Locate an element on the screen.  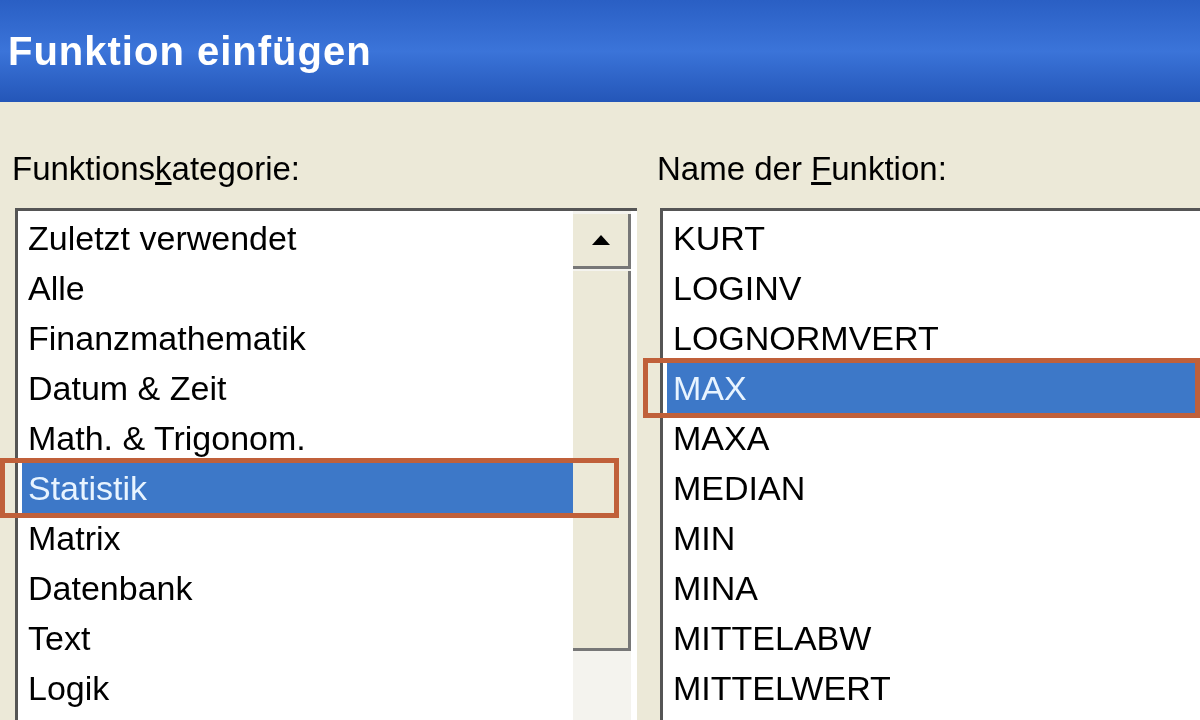
scroll-thumb is located at coordinates (602, 461).